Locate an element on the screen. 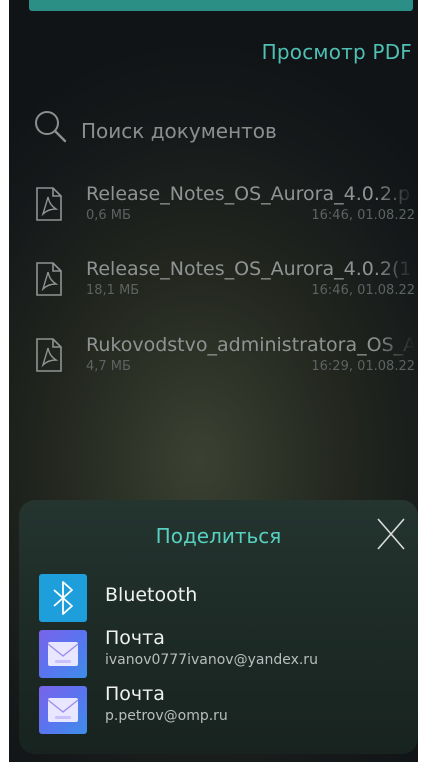  share-option-account: p.petrov@omp.ru is located at coordinates (166, 716).